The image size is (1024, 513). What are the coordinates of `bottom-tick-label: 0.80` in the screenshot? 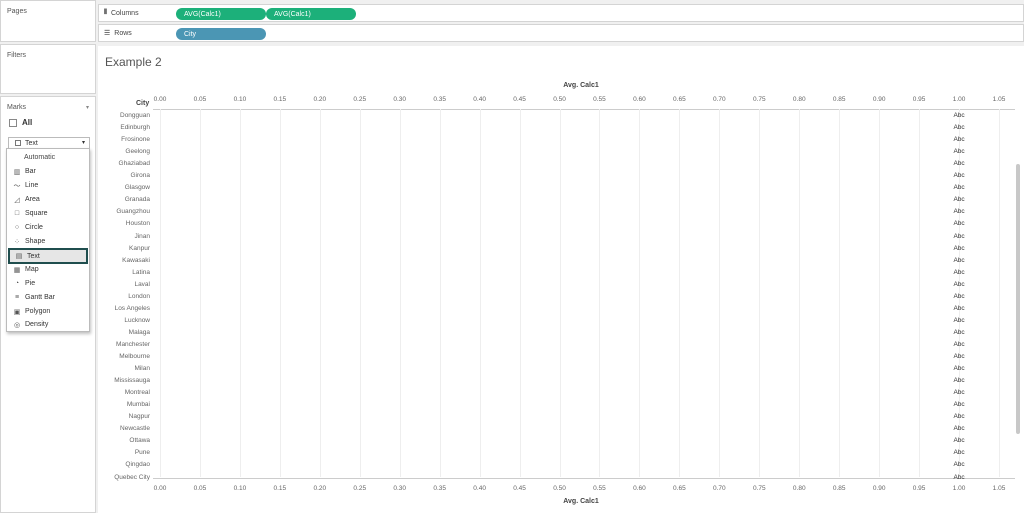 It's located at (799, 488).